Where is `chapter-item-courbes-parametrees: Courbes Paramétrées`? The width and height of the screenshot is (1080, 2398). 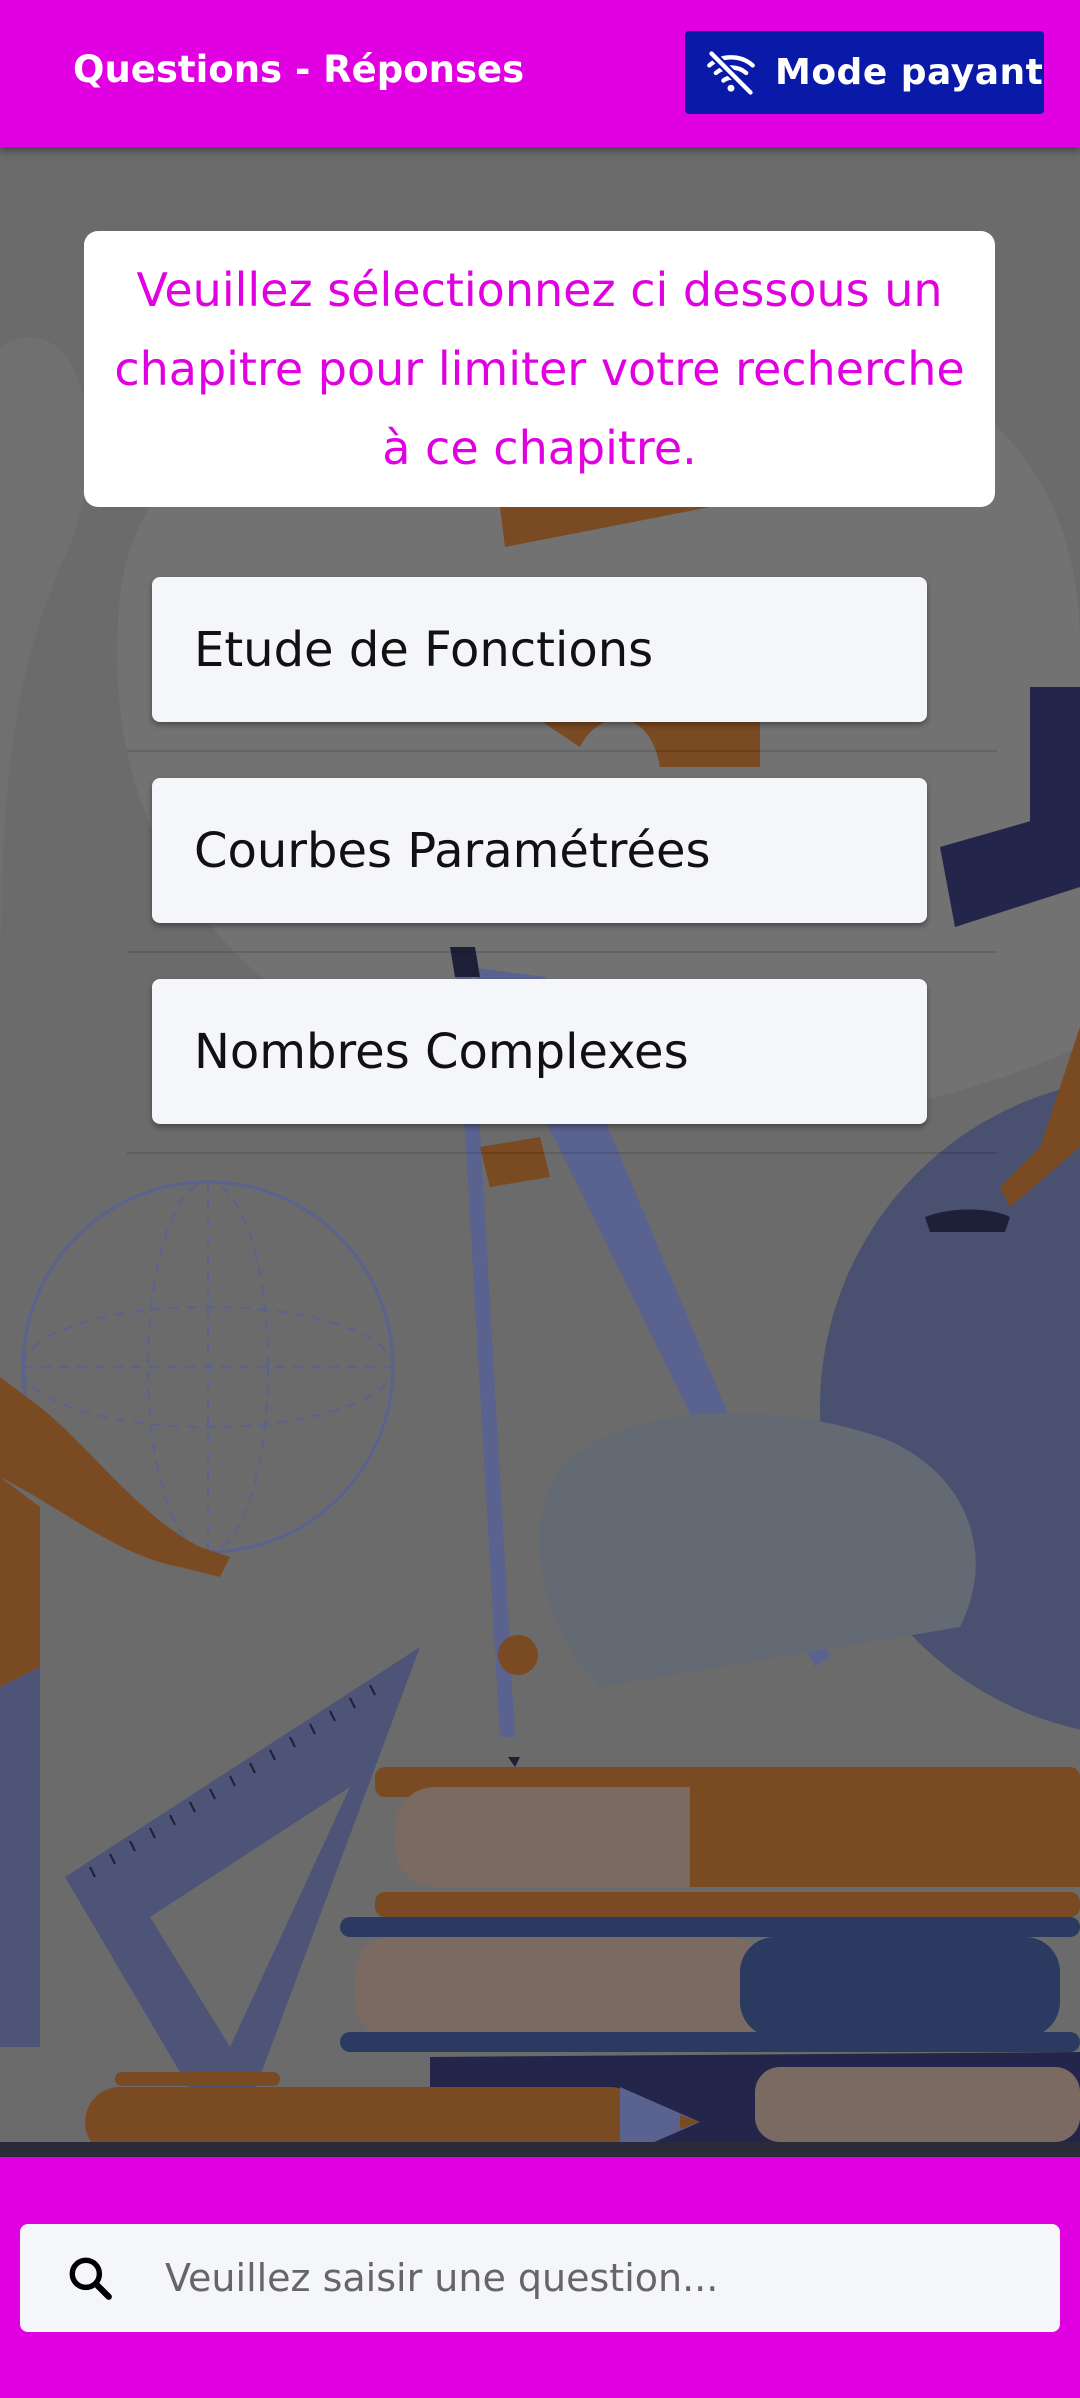 chapter-item-courbes-parametrees: Courbes Paramétrées is located at coordinates (539, 850).